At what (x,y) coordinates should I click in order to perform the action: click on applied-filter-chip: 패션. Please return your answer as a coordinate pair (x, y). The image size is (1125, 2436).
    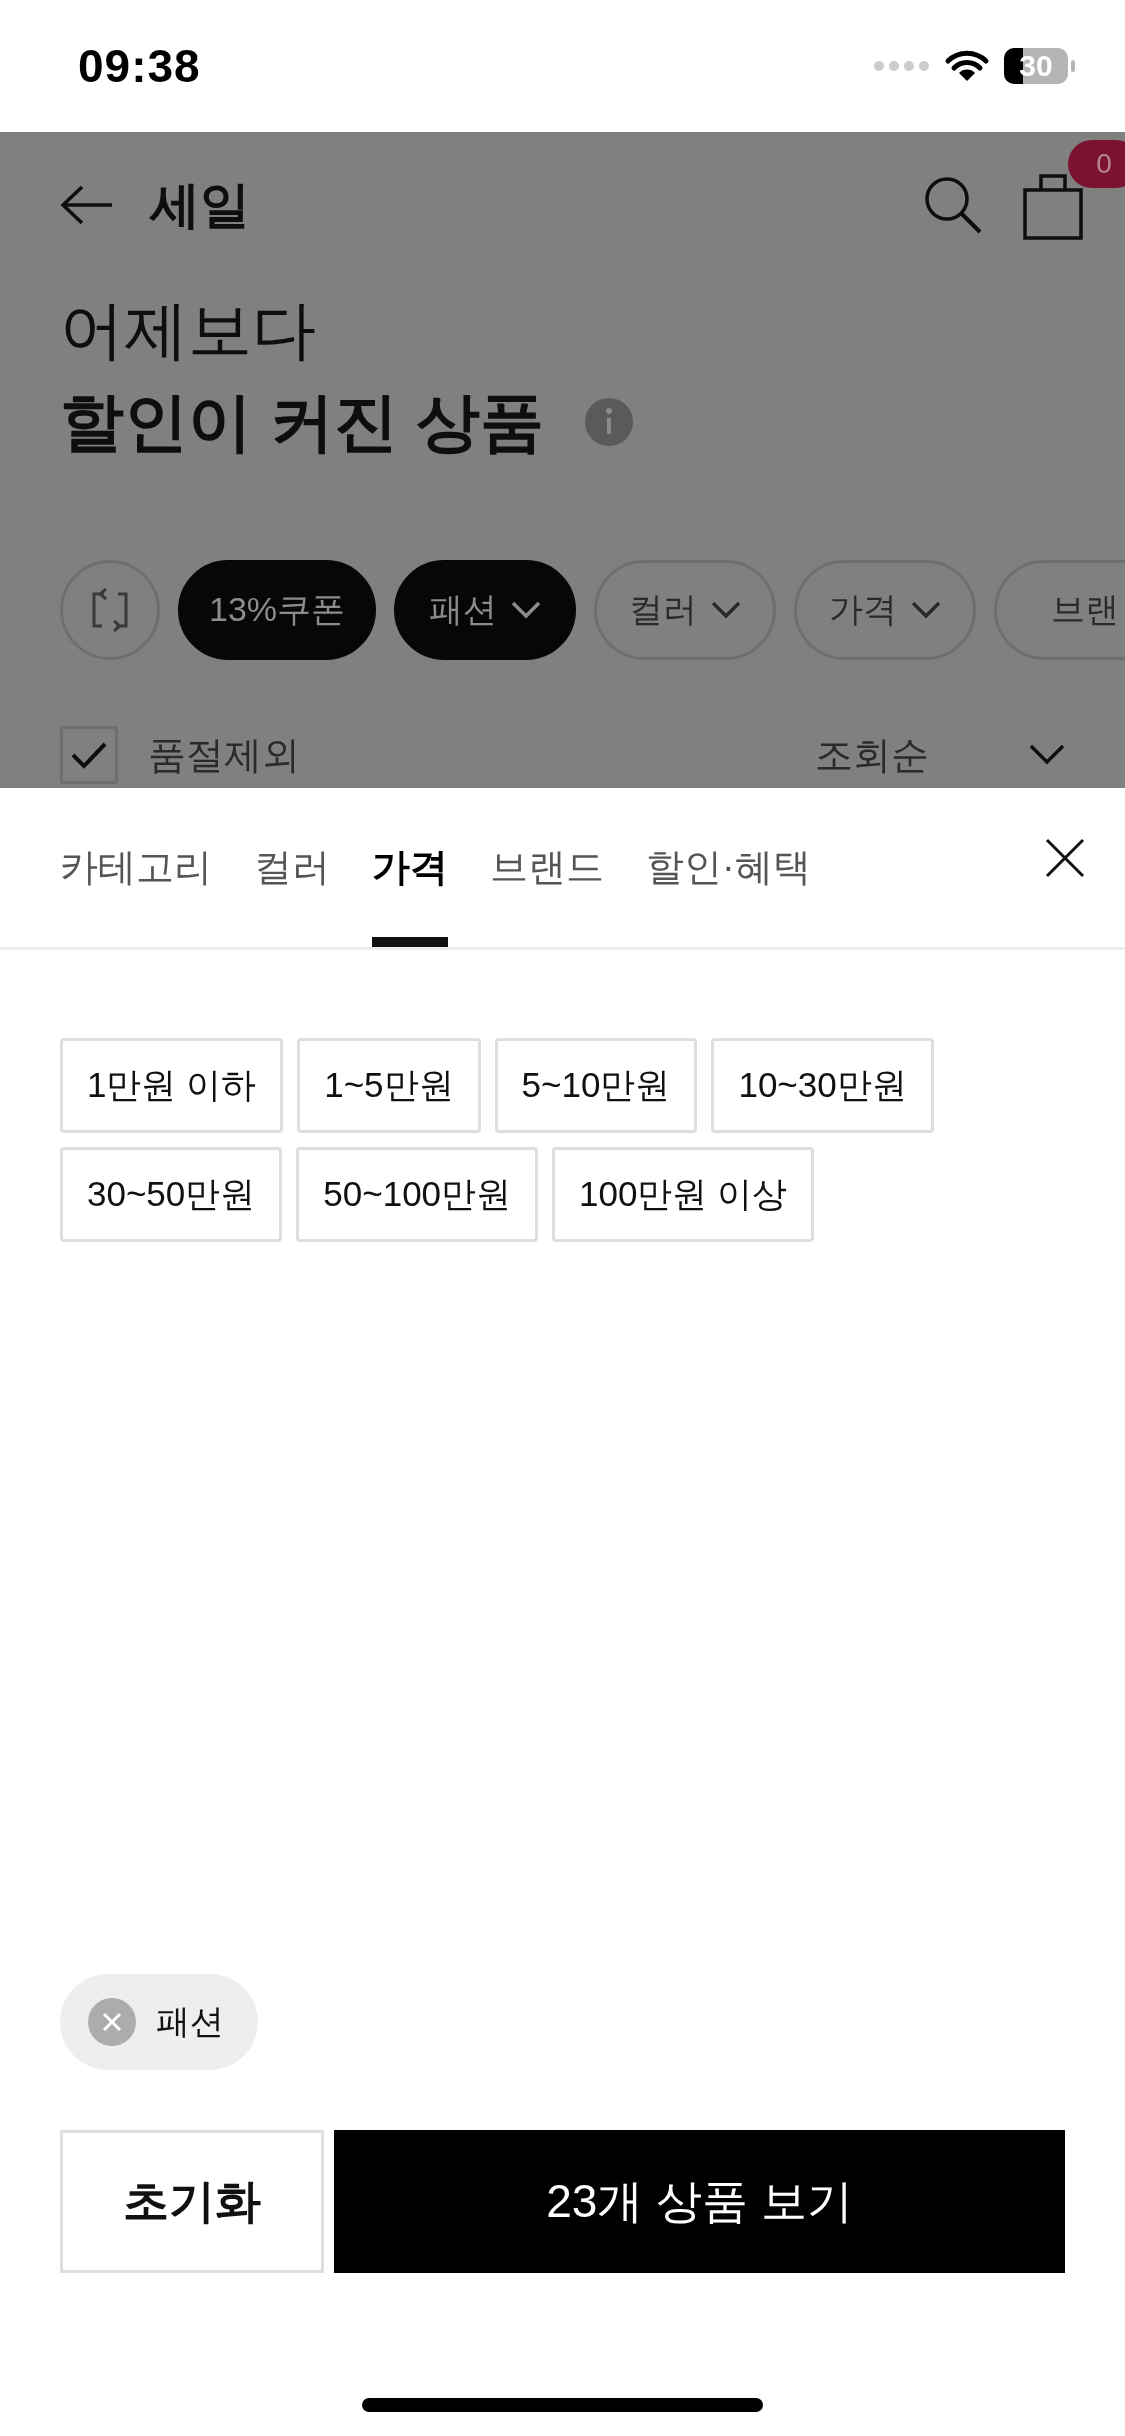
    Looking at the image, I should click on (159, 2022).